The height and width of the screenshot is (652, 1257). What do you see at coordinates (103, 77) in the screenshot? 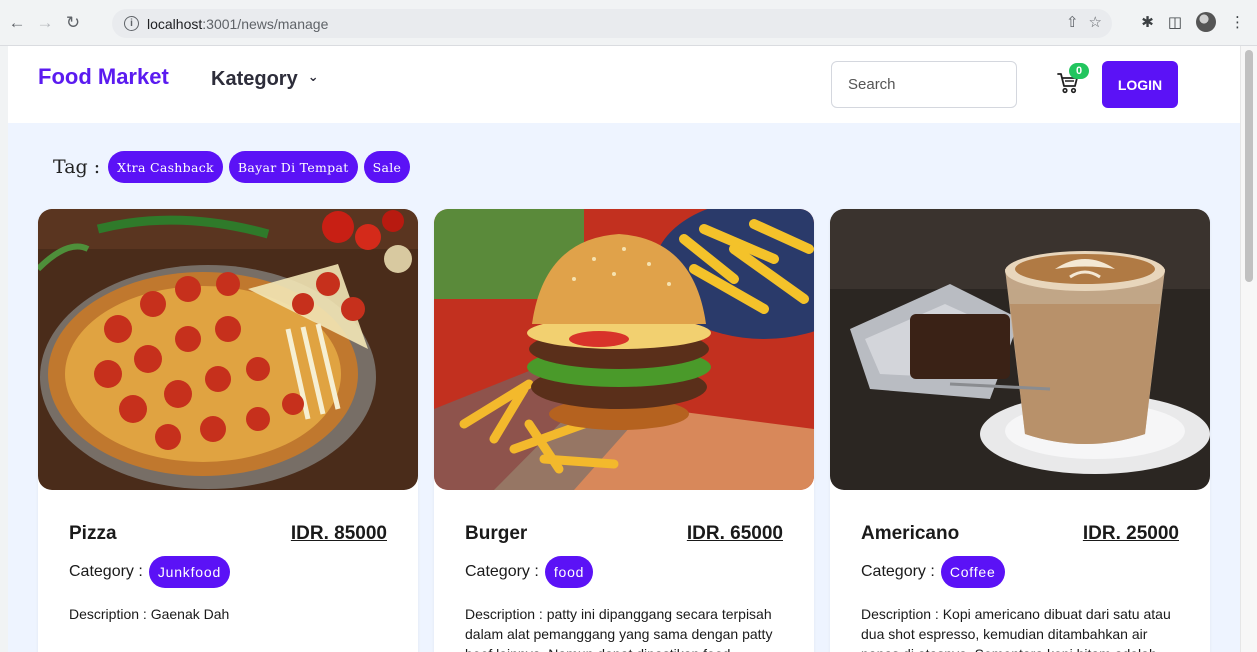
I see `brand-logo: Food Market` at bounding box center [103, 77].